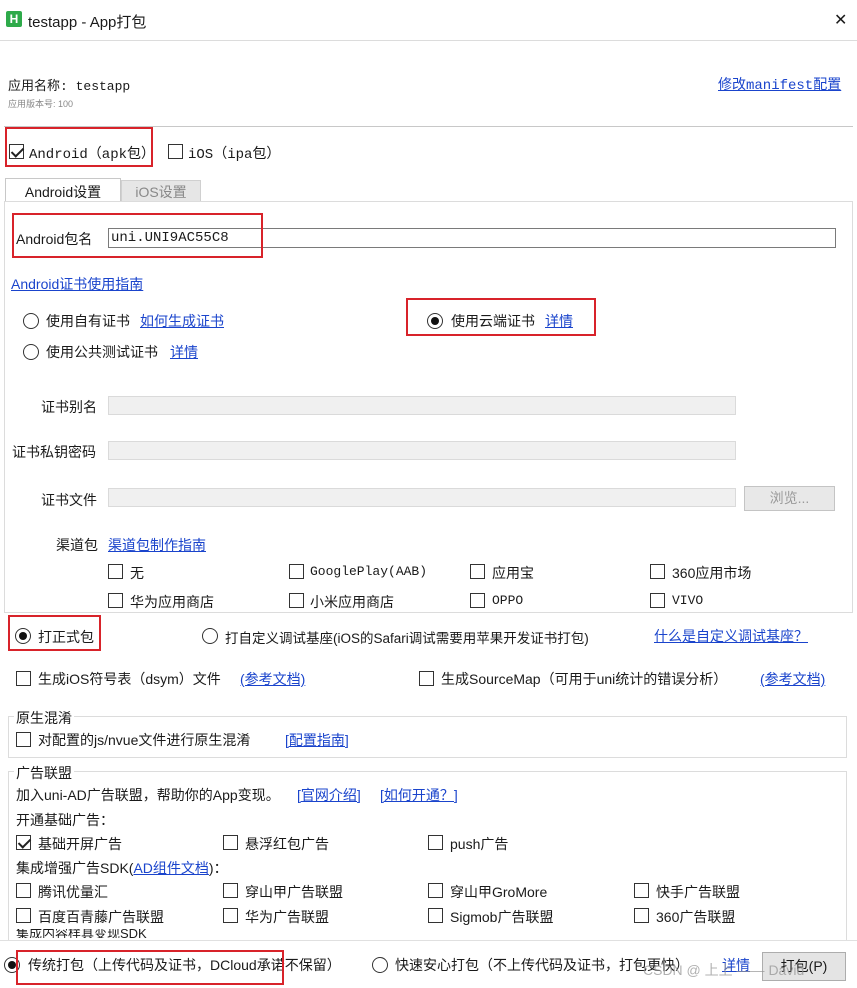  What do you see at coordinates (230, 842) in the screenshot?
I see `ad-redpacket-checkbox` at bounding box center [230, 842].